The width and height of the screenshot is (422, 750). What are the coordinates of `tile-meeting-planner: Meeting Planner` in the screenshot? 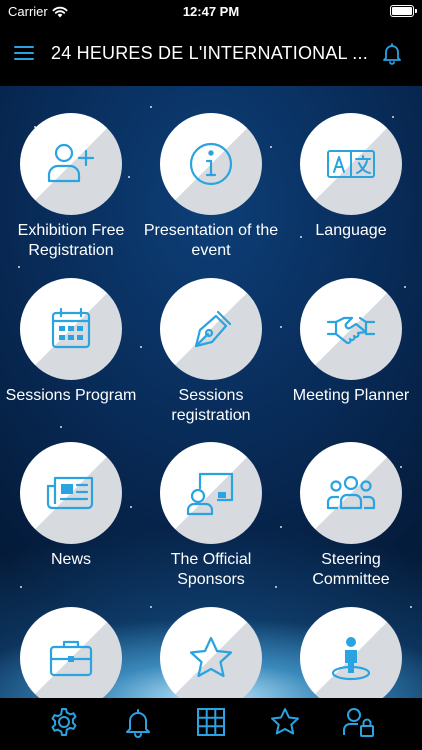 It's located at (351, 342).